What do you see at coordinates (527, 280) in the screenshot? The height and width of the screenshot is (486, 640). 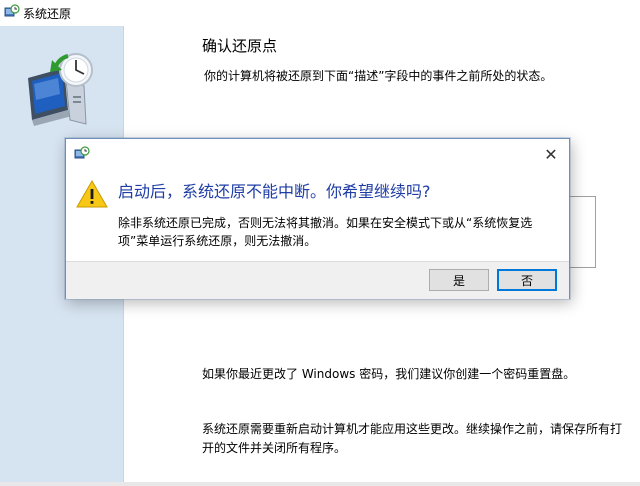 I see `no-button: 否` at bounding box center [527, 280].